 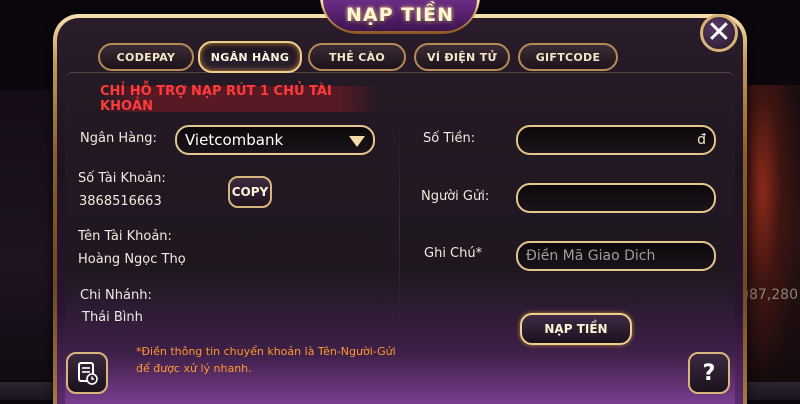 I want to click on dialog-title: NẠP TIỀN, so click(x=400, y=15).